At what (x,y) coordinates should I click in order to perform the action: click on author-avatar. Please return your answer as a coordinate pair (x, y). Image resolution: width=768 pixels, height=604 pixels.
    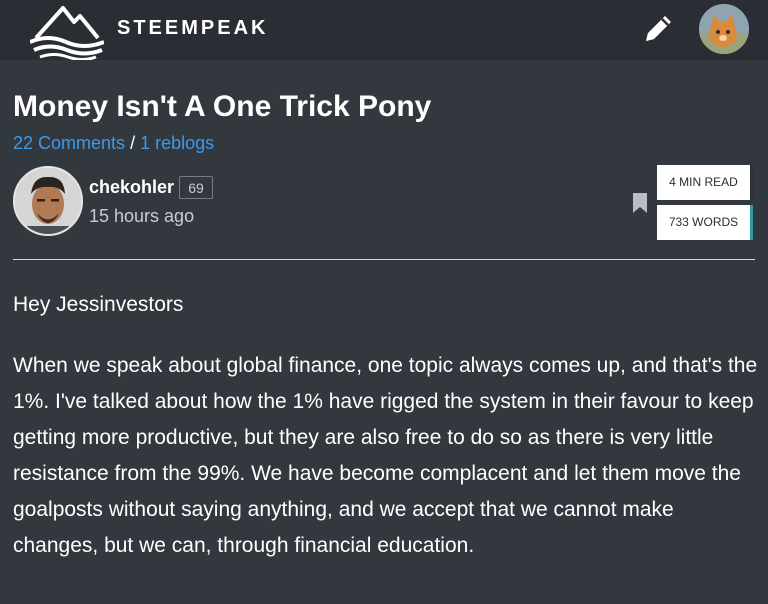
    Looking at the image, I should click on (48, 201).